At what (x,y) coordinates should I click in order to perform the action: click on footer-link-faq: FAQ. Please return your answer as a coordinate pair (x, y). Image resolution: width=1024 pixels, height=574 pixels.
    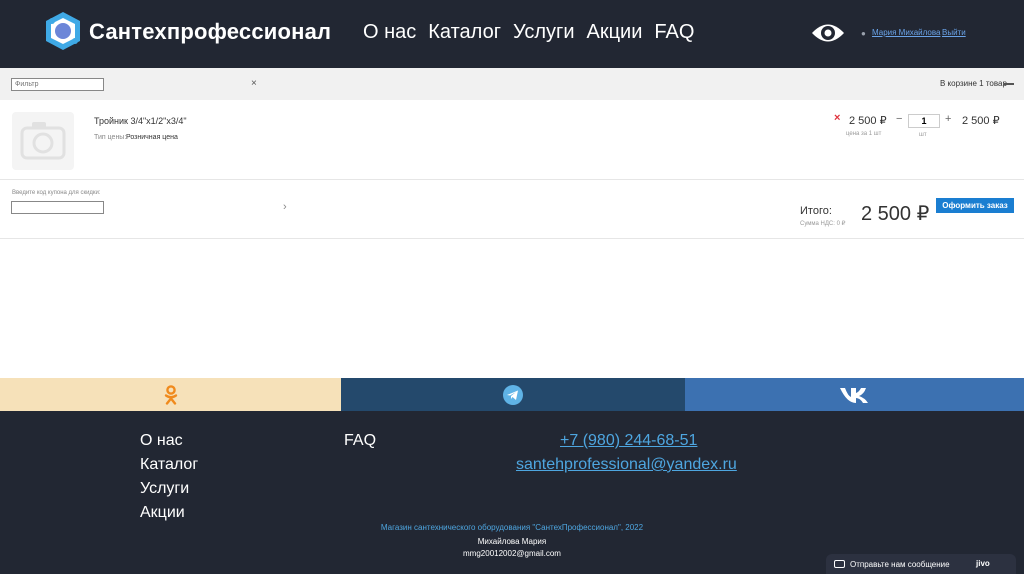
    Looking at the image, I should click on (360, 441).